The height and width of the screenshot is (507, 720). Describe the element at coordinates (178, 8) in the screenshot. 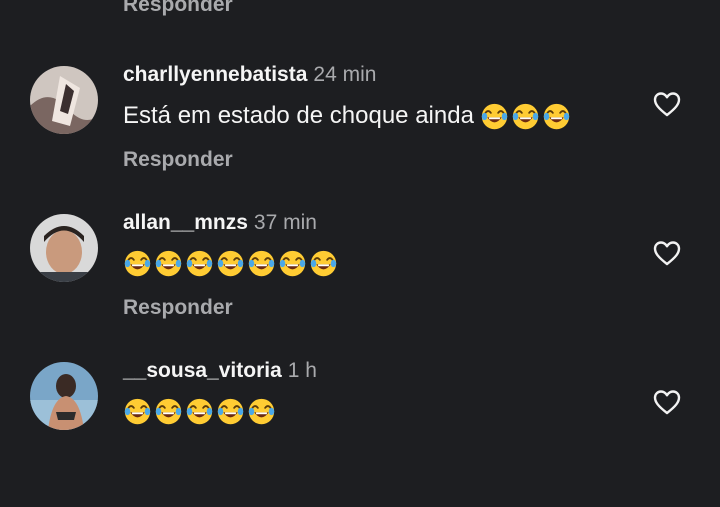

I see `reply-link-previous: Responder` at that location.